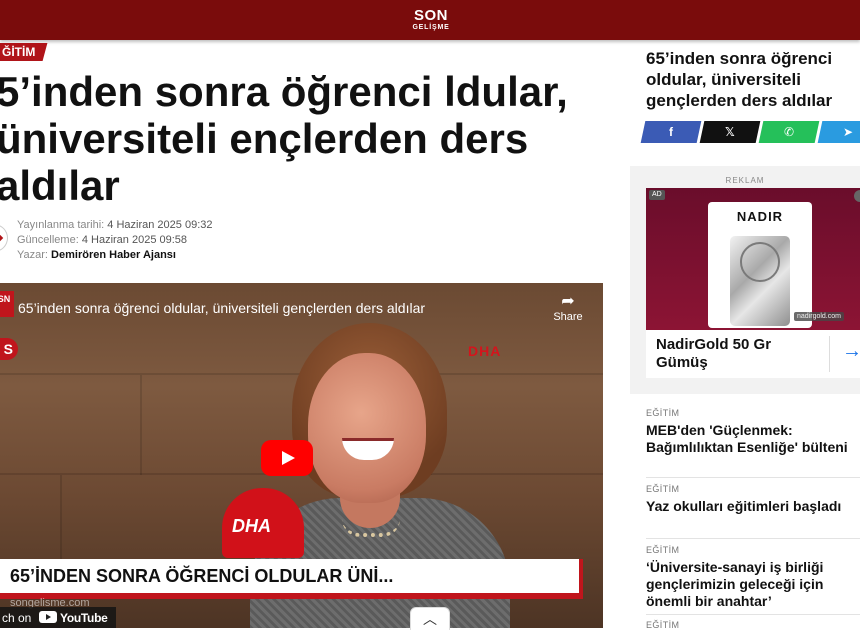 The image size is (860, 630). I want to click on category-badge: ĞİTİM, so click(24, 52).